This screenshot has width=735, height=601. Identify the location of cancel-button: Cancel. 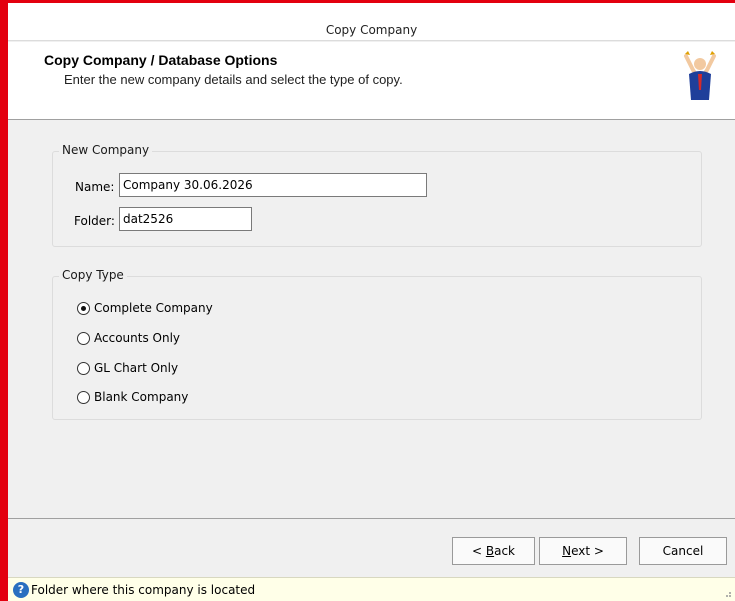
(683, 551).